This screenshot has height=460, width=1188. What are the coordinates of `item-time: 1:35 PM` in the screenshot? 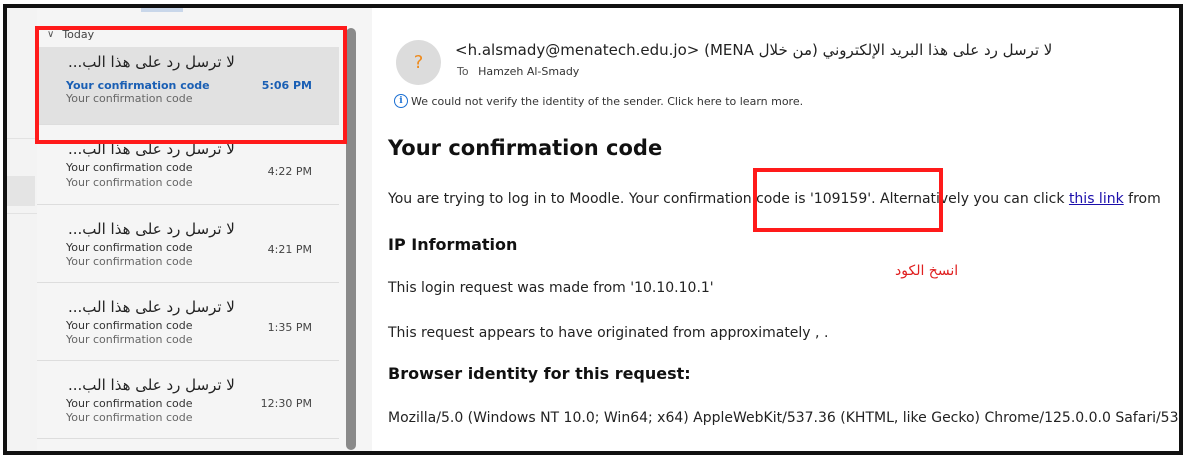 It's located at (289, 327).